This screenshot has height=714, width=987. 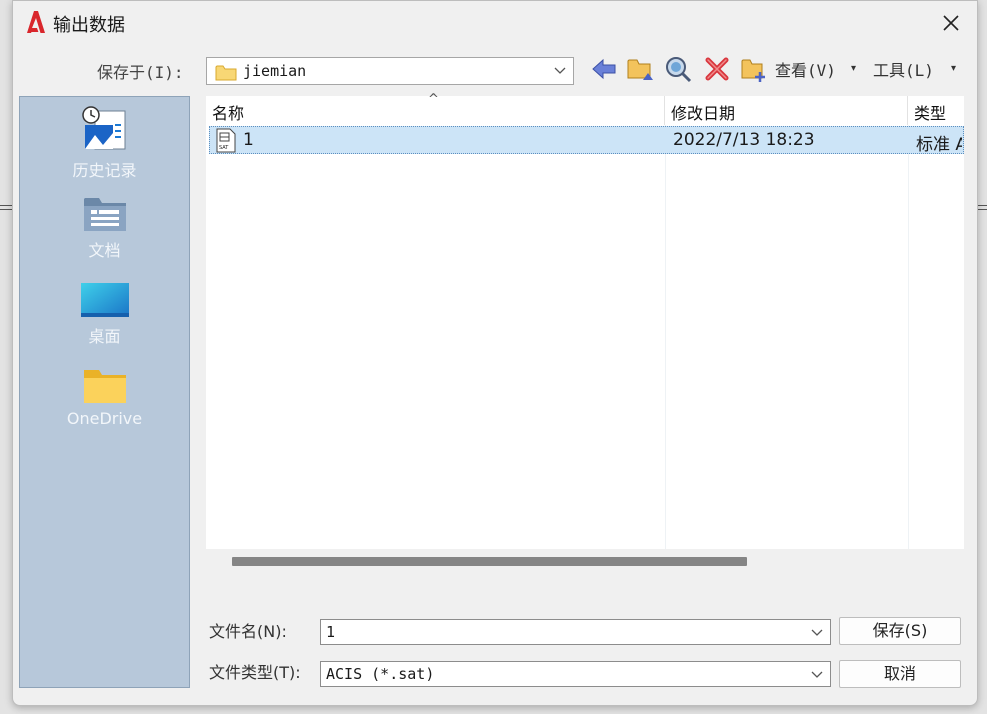 What do you see at coordinates (640, 69) in the screenshot?
I see `up-folder-icon` at bounding box center [640, 69].